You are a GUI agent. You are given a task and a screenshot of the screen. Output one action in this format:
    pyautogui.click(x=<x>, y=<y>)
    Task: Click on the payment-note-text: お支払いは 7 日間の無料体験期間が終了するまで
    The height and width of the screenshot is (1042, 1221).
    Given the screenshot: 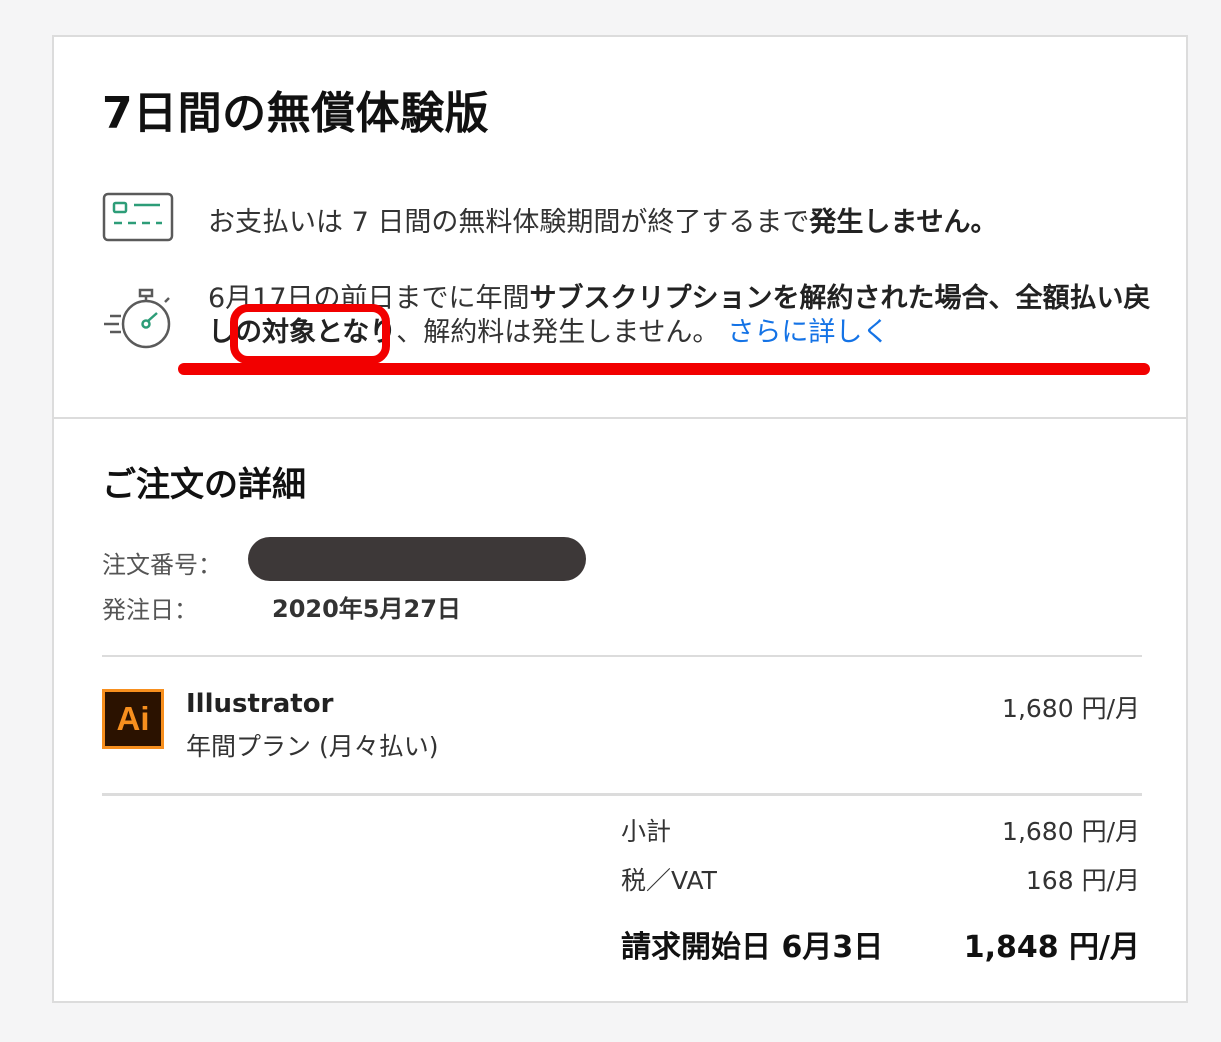 What is the action you would take?
    pyautogui.click(x=509, y=222)
    